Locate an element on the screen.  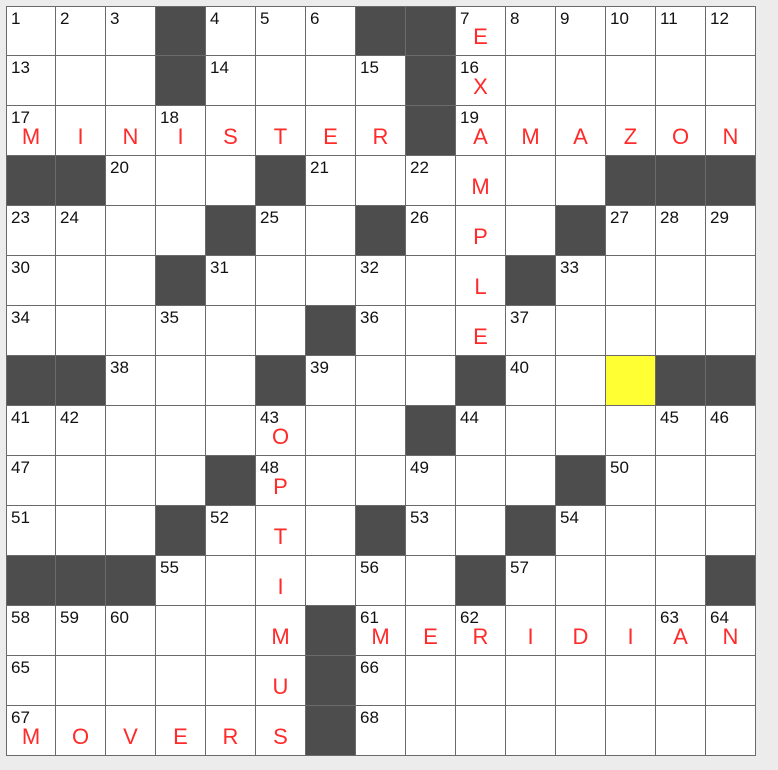
crossword-cell: 65 is located at coordinates (31, 681).